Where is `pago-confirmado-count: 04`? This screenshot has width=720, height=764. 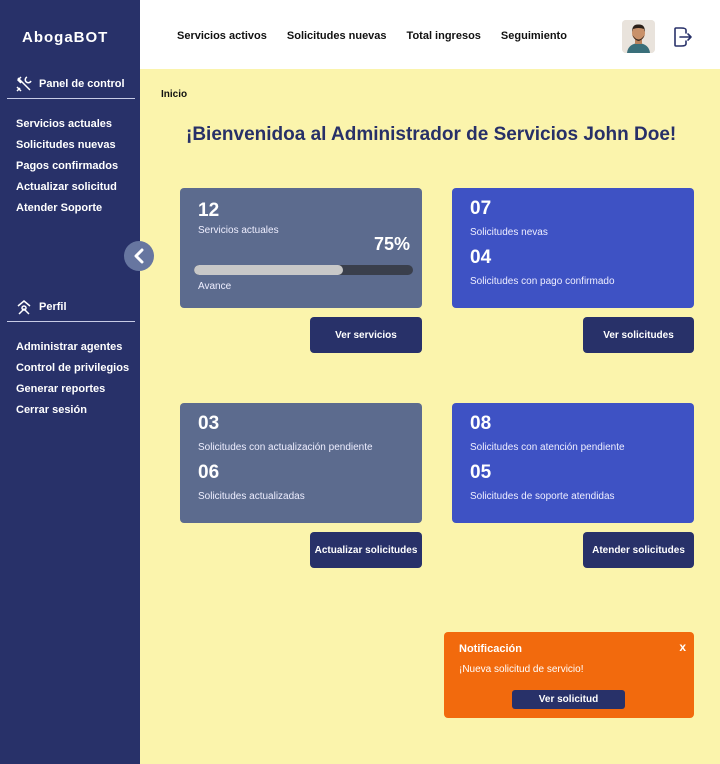
pago-confirmado-count: 04 is located at coordinates (481, 257).